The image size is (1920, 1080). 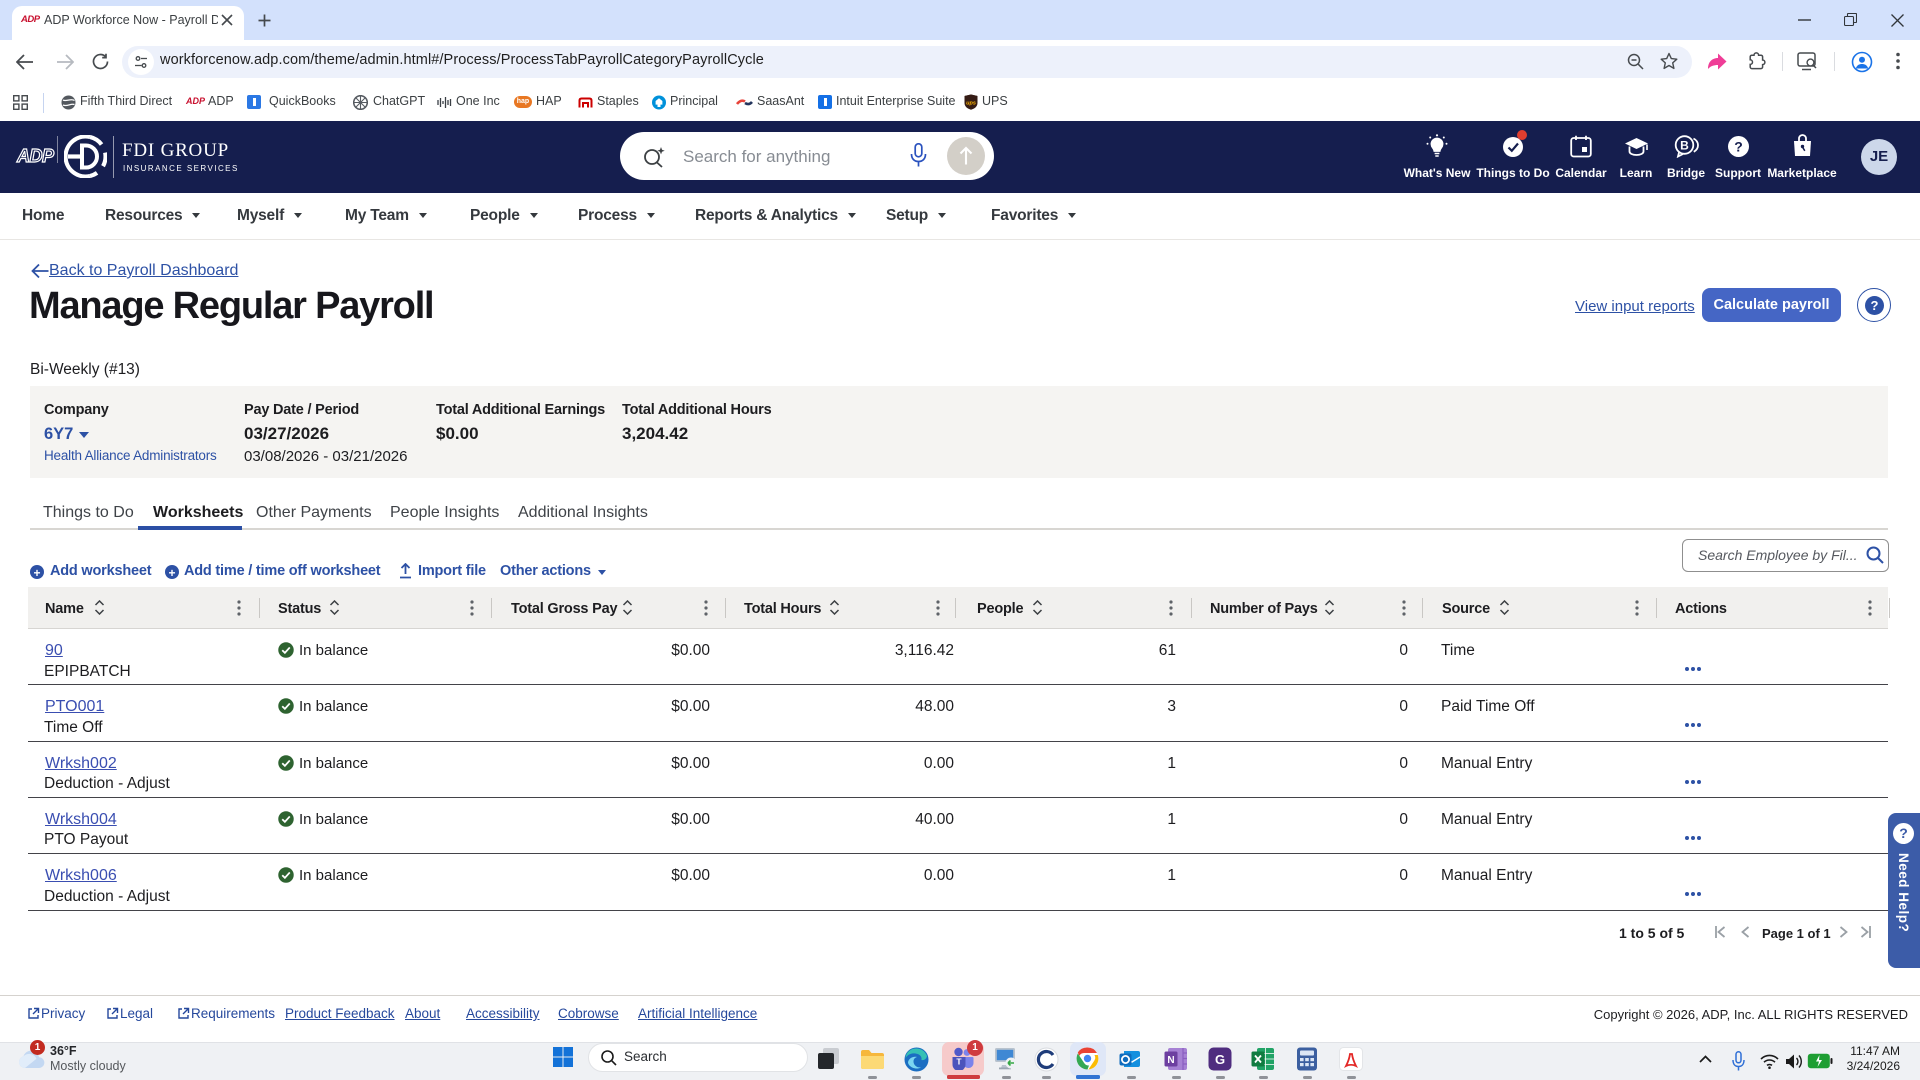 What do you see at coordinates (959, 1062) in the screenshot?
I see `svg-text: T` at bounding box center [959, 1062].